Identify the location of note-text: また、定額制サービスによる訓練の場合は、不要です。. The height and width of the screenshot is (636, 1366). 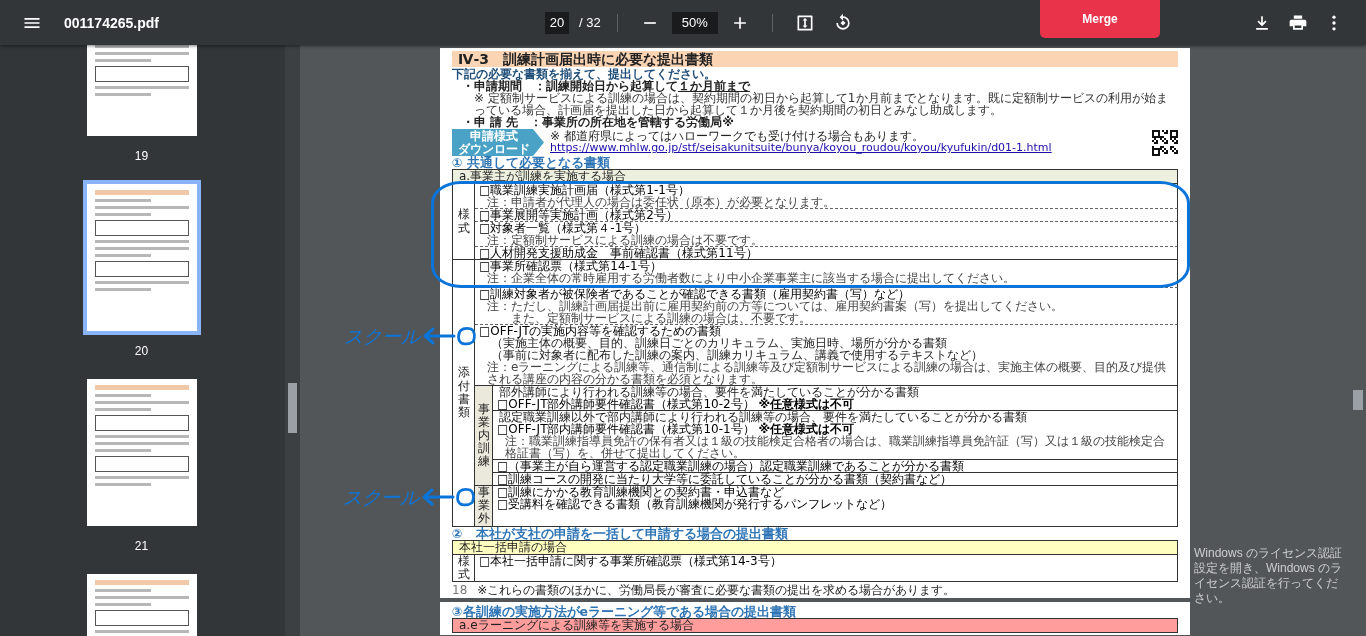
(661, 318).